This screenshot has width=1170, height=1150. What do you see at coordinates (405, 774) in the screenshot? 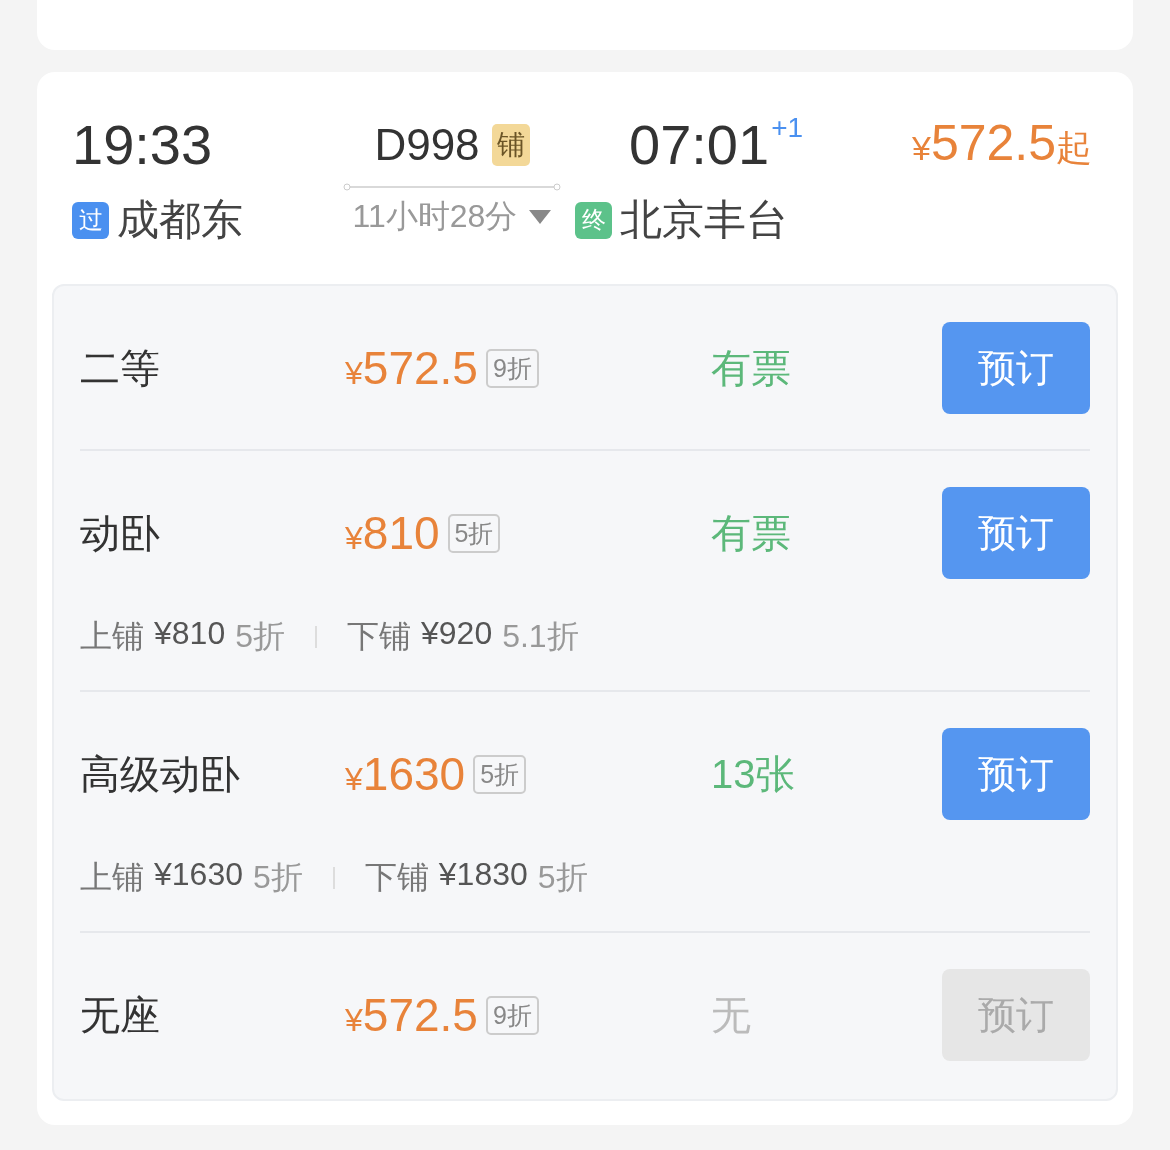
I see `seat-price: ¥1630` at bounding box center [405, 774].